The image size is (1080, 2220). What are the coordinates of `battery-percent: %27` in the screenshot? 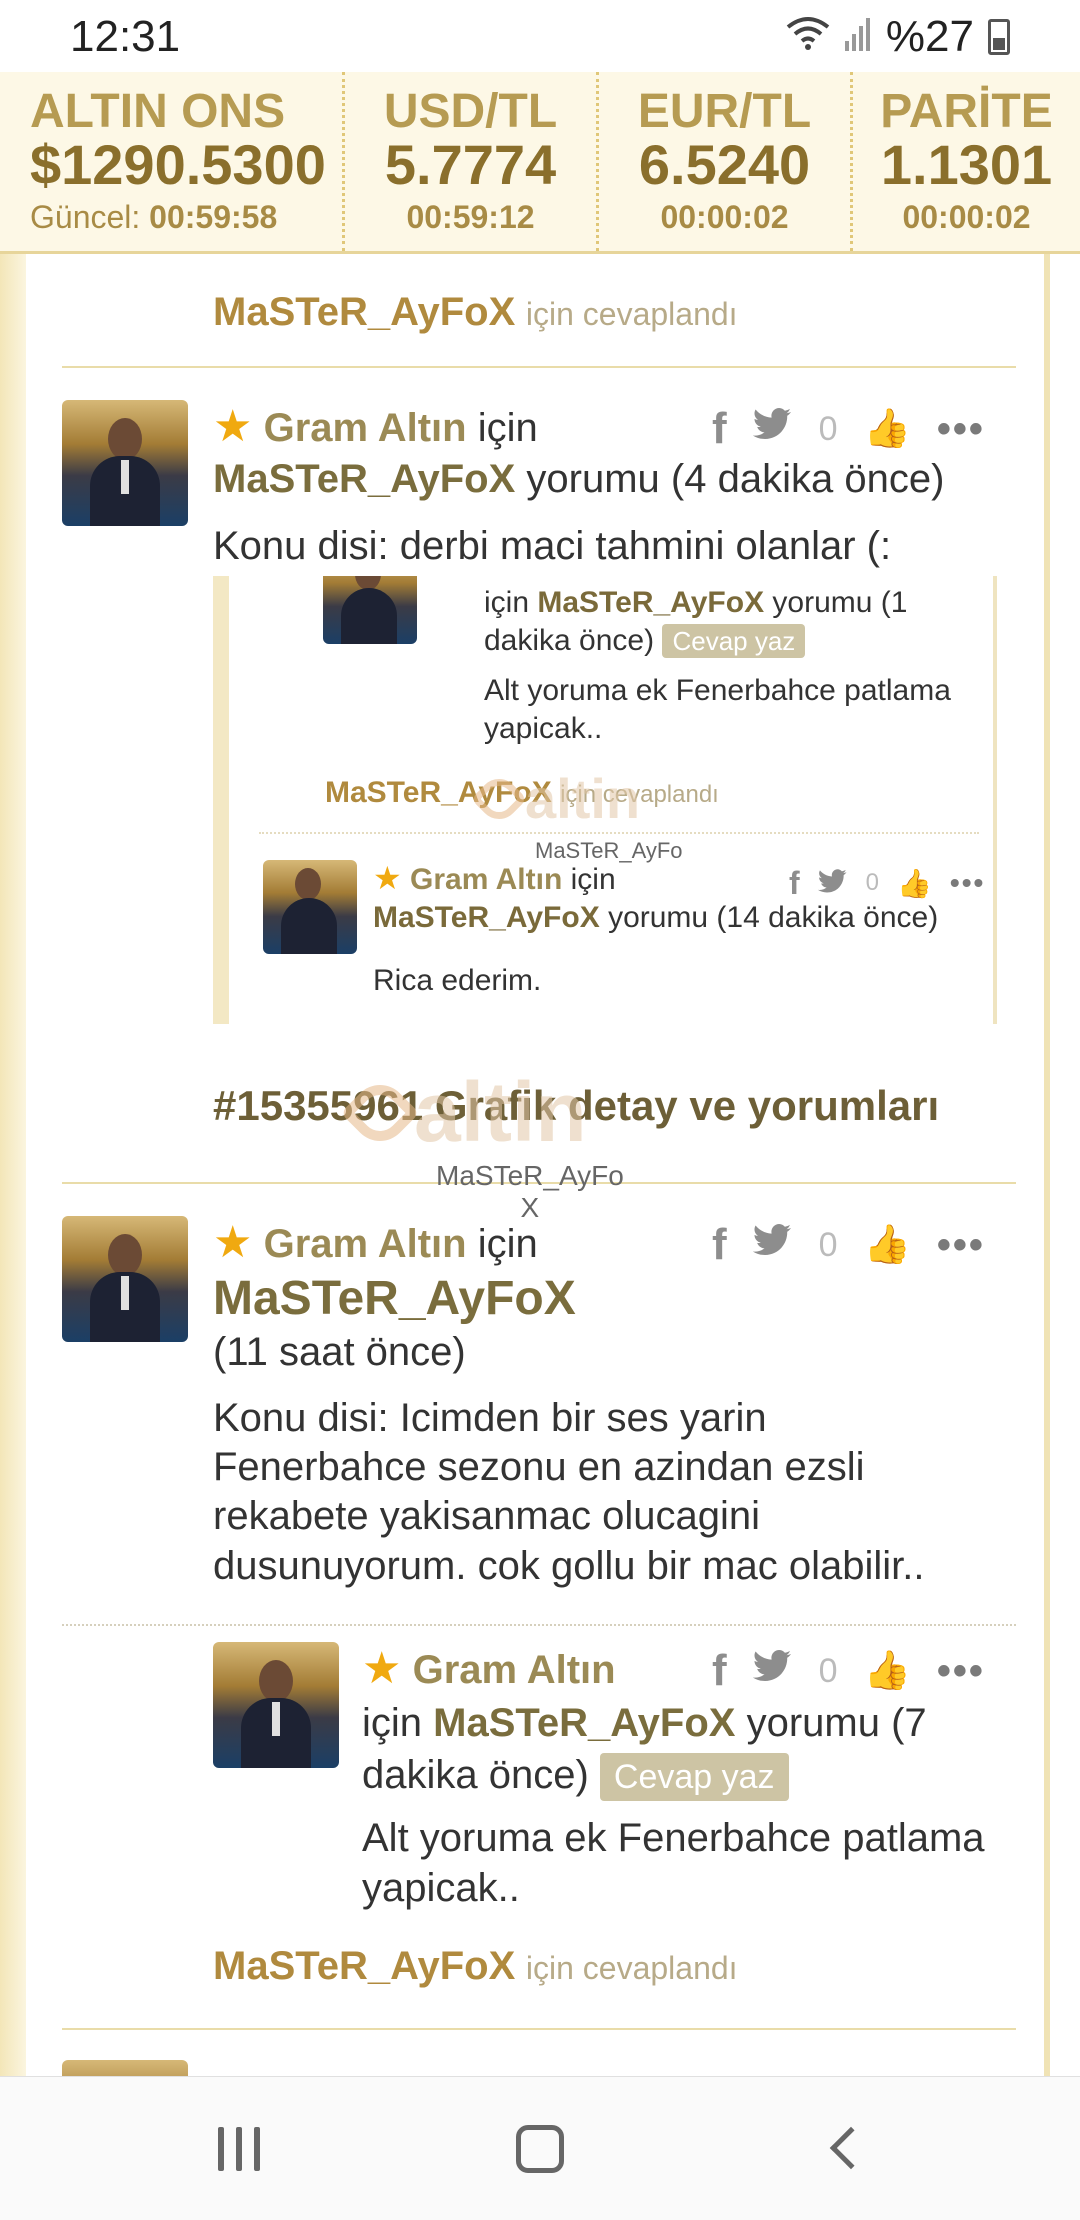 It's located at (929, 36).